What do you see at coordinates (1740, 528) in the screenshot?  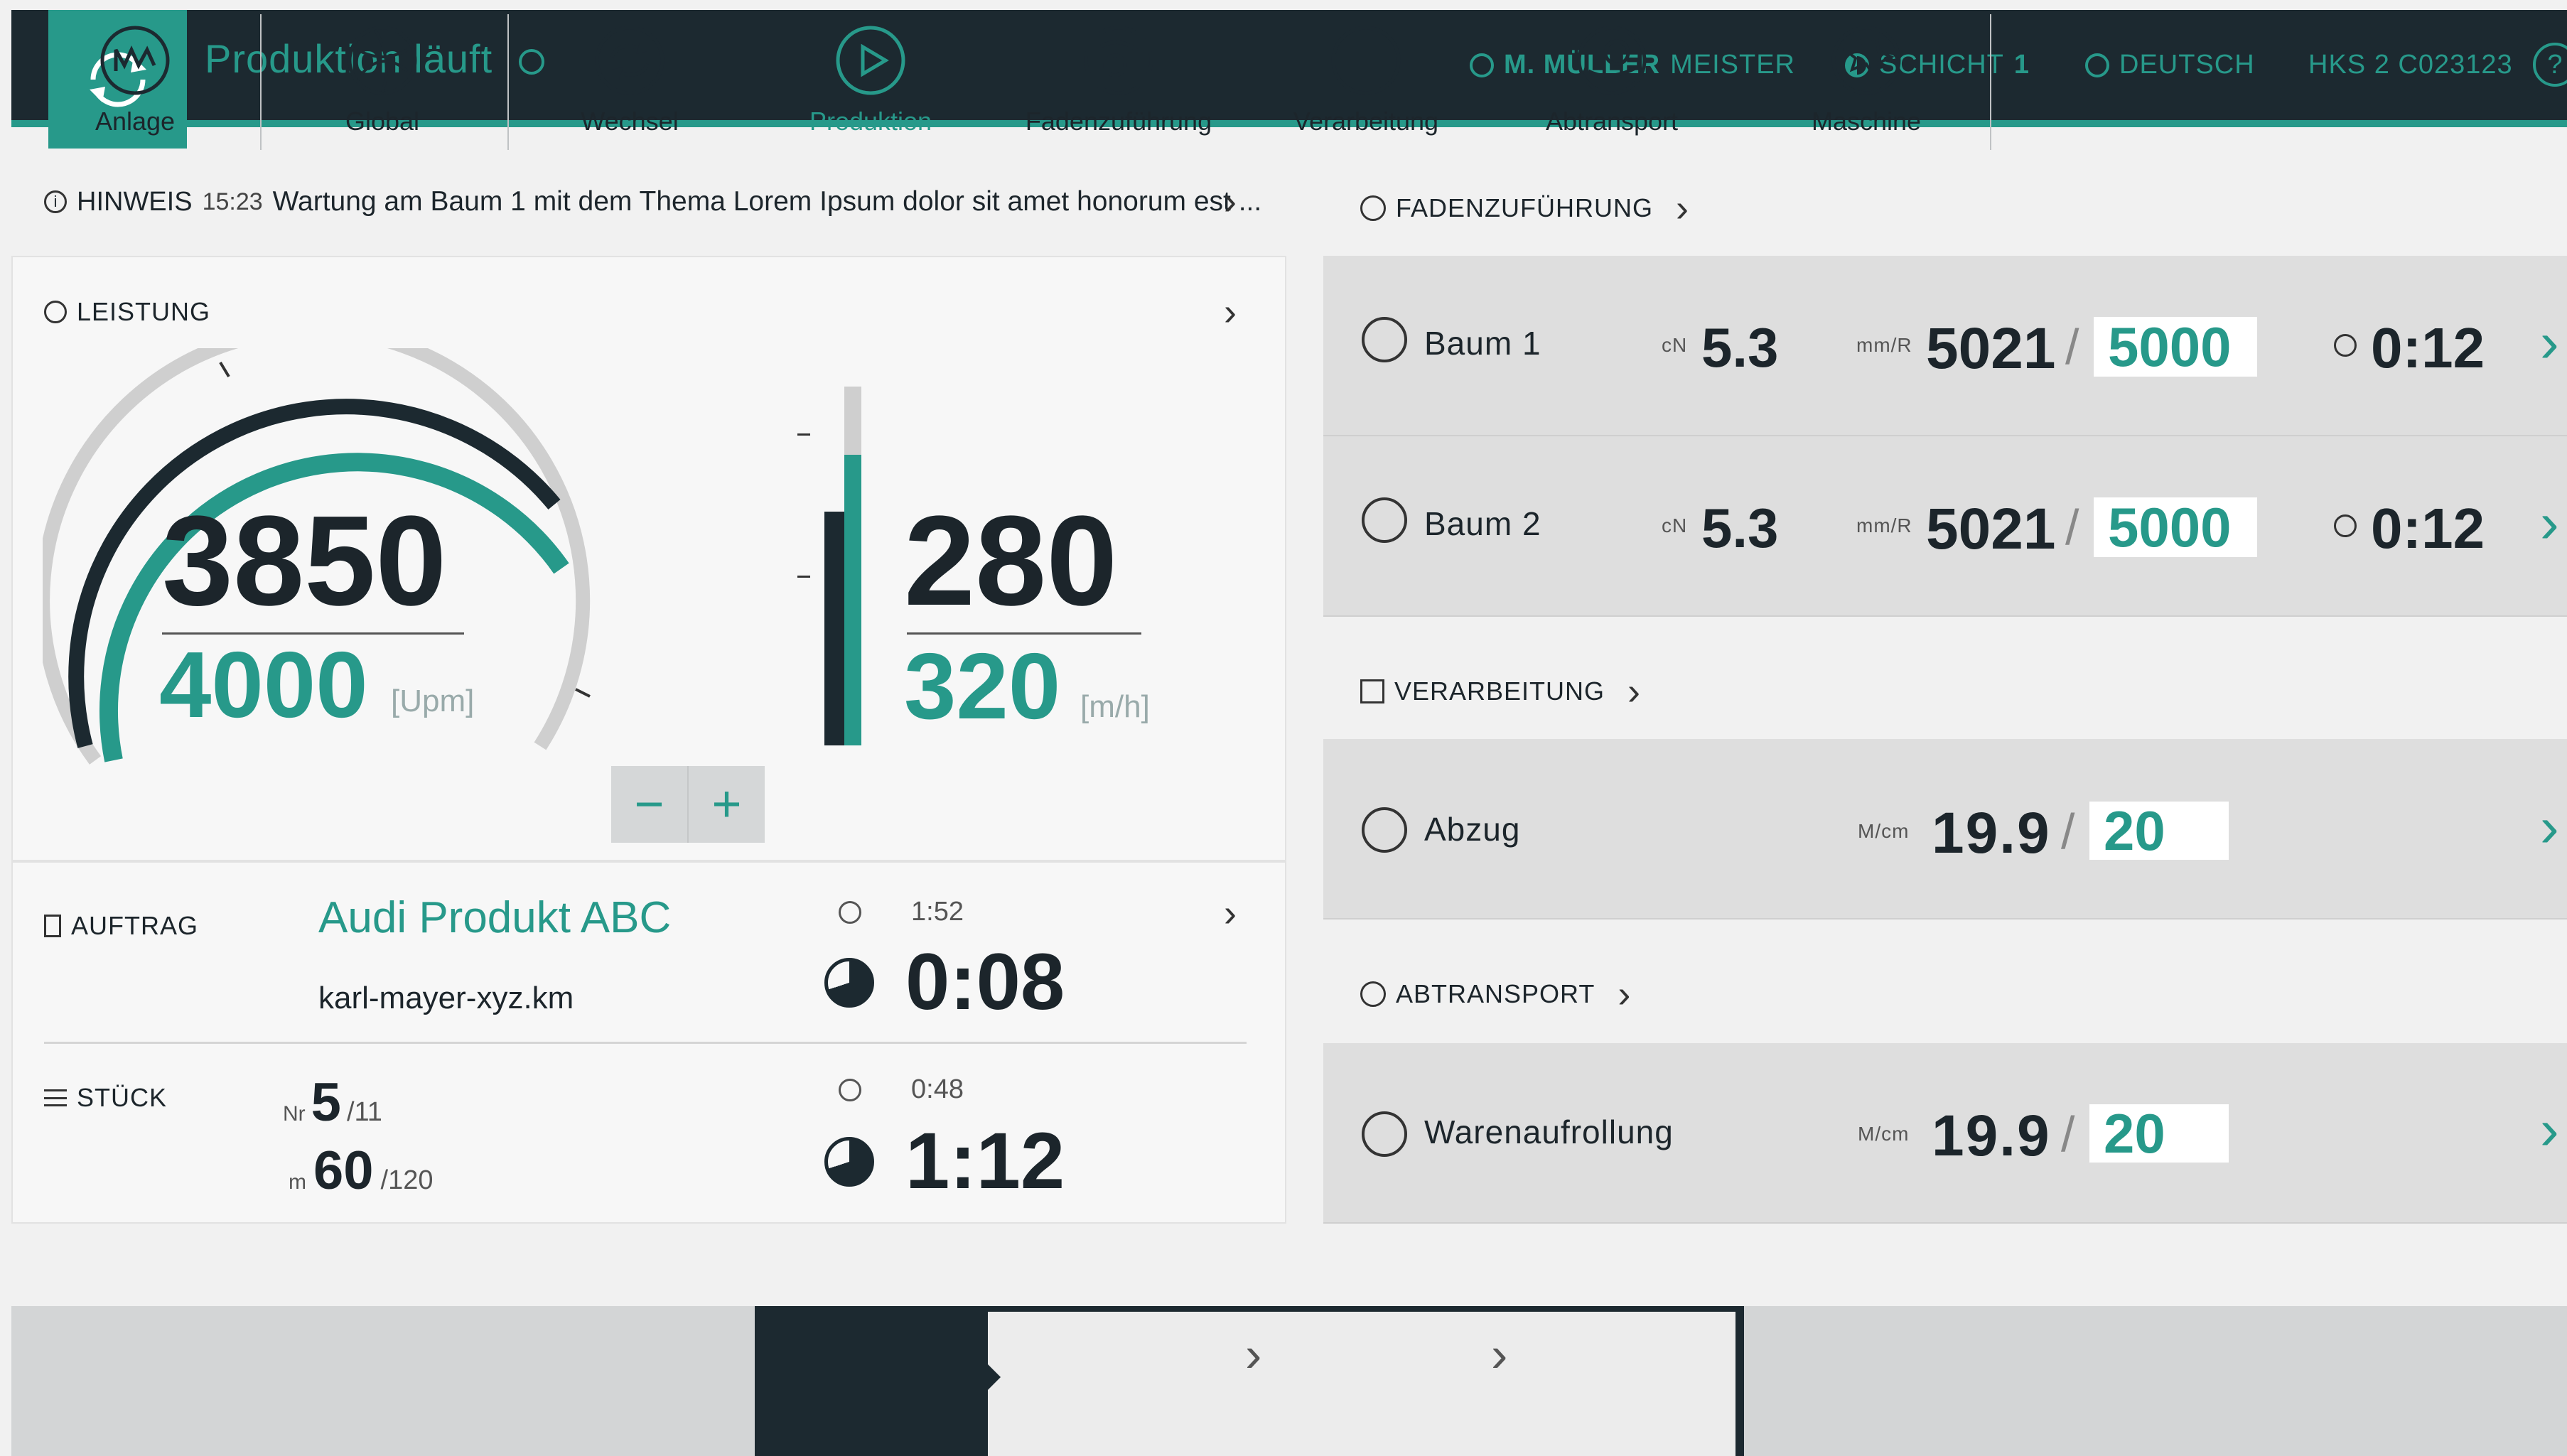 I see `baum-2-cn-value: 5.3` at bounding box center [1740, 528].